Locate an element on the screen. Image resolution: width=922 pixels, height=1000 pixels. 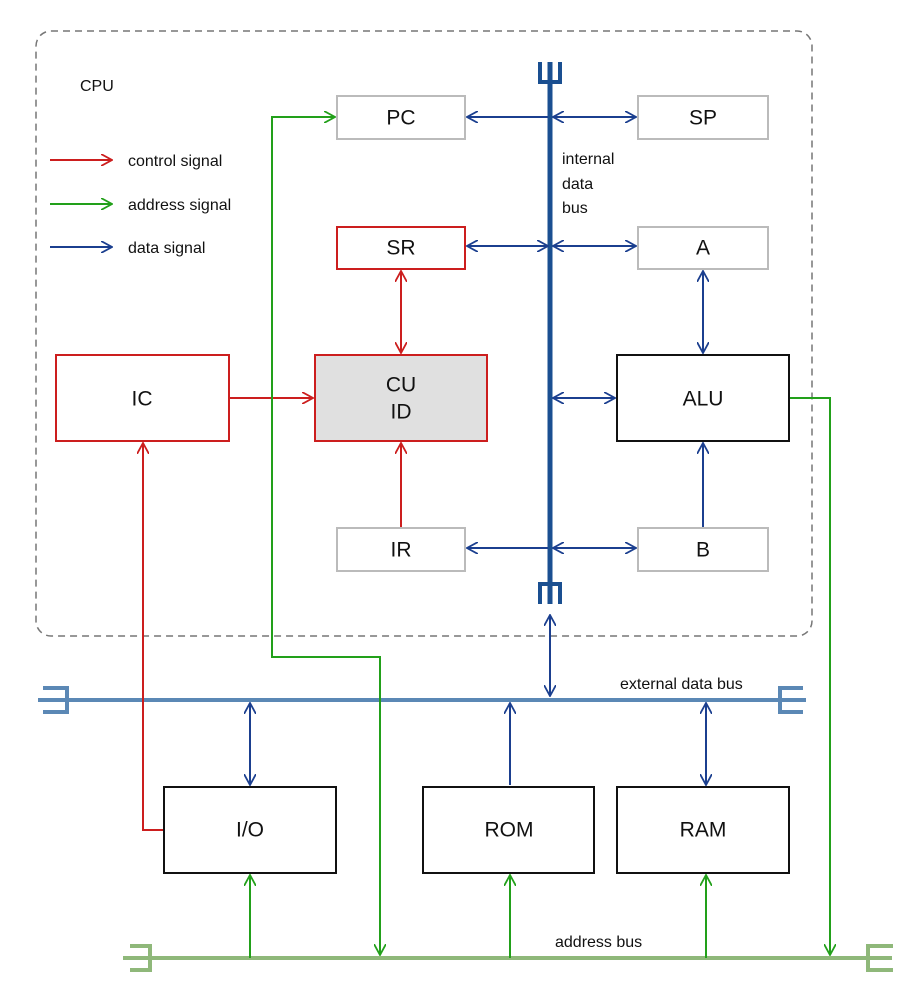
svg-text: SR is located at coordinates (400, 248).